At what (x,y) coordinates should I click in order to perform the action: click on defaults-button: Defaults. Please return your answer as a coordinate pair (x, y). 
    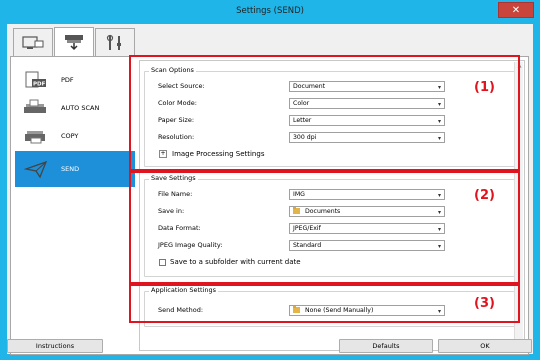
    Looking at the image, I should click on (386, 346).